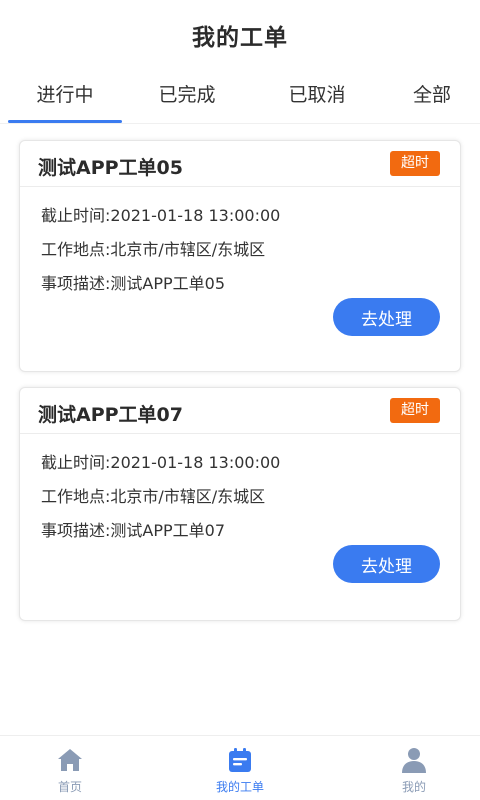 This screenshot has height=800, width=480. I want to click on nav-label: 首页, so click(69, 787).